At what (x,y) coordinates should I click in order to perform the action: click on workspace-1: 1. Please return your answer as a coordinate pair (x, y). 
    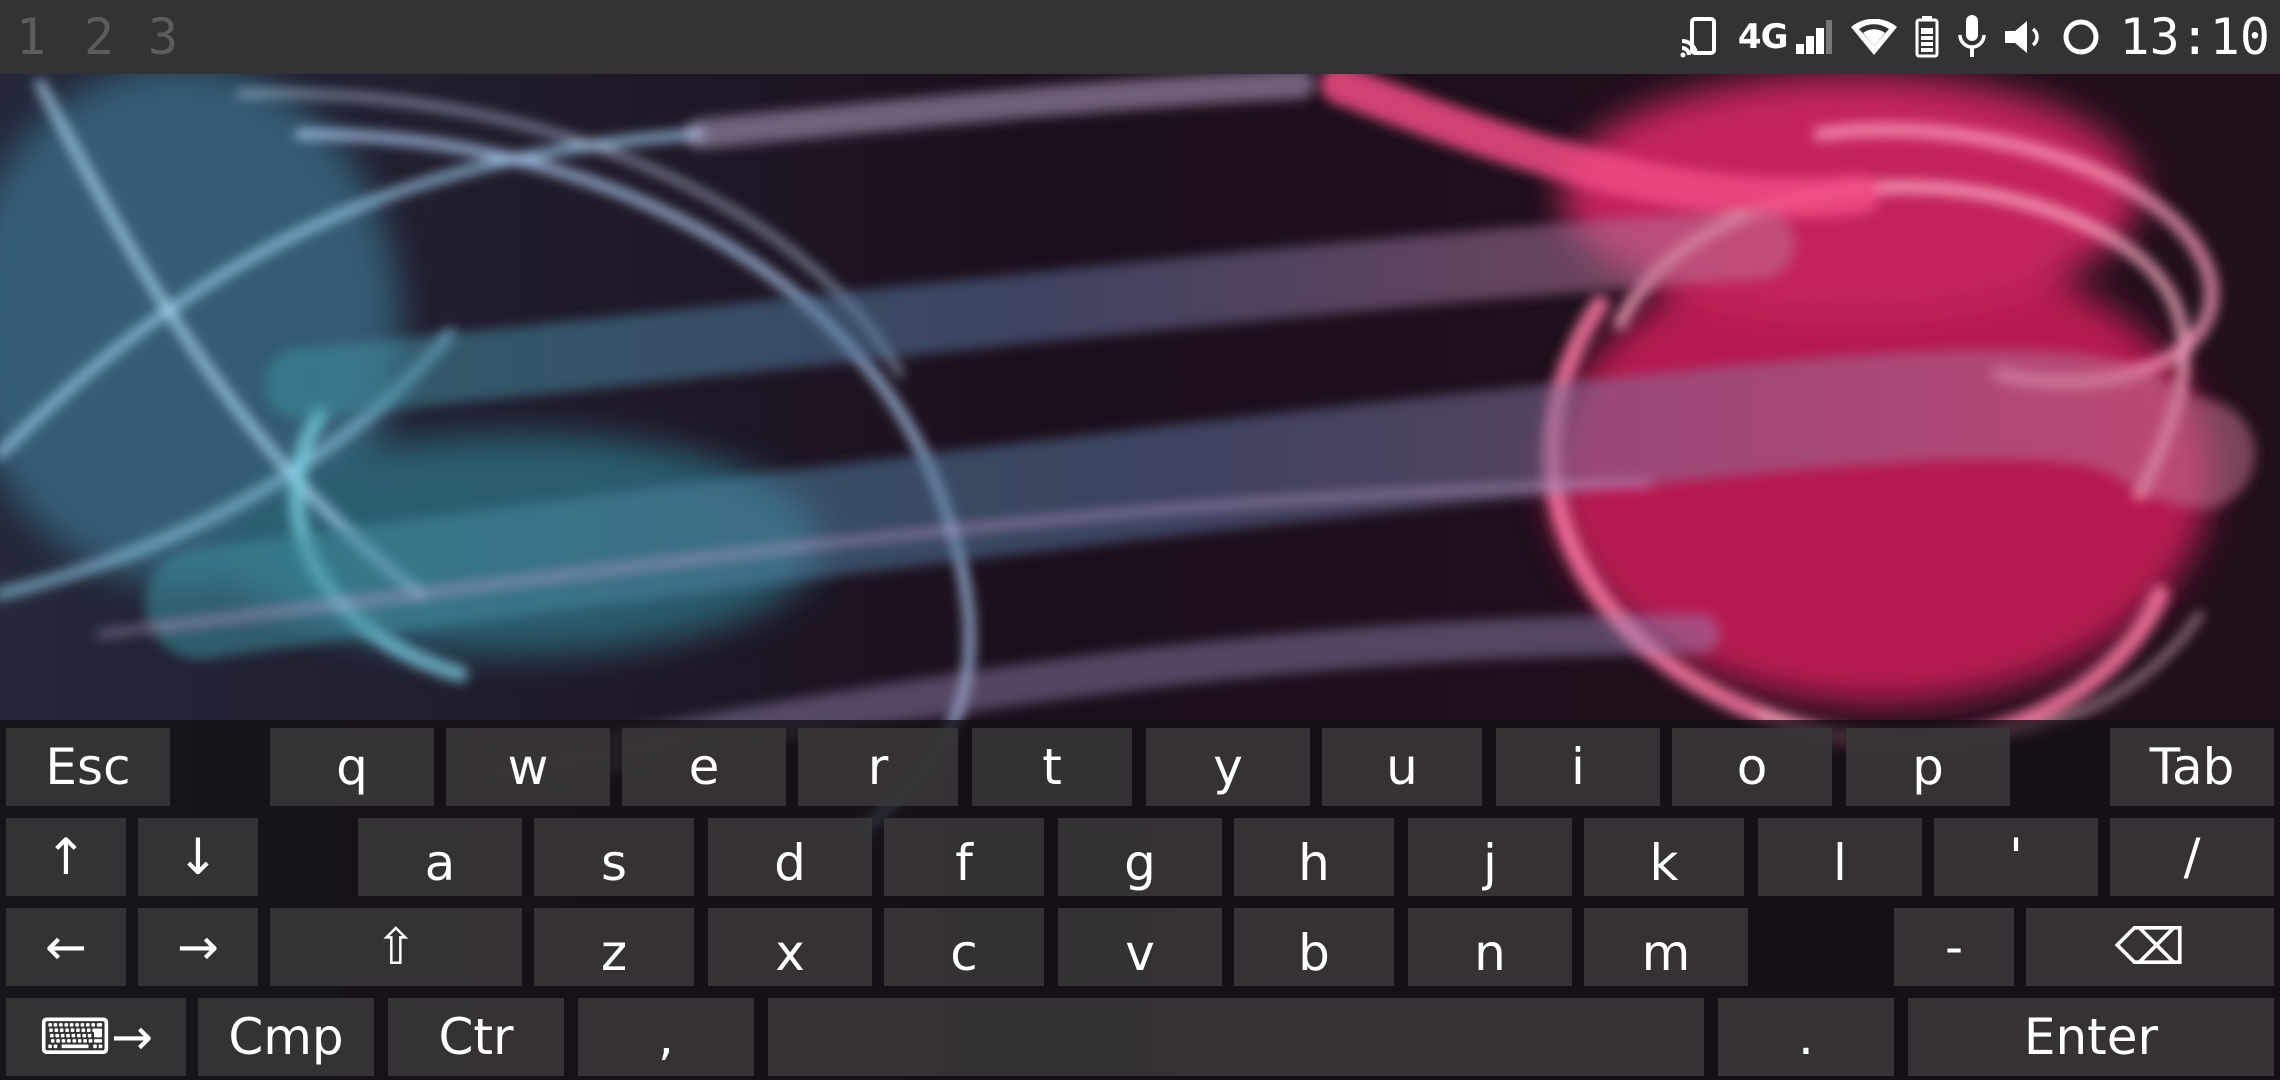
    Looking at the image, I should click on (31, 37).